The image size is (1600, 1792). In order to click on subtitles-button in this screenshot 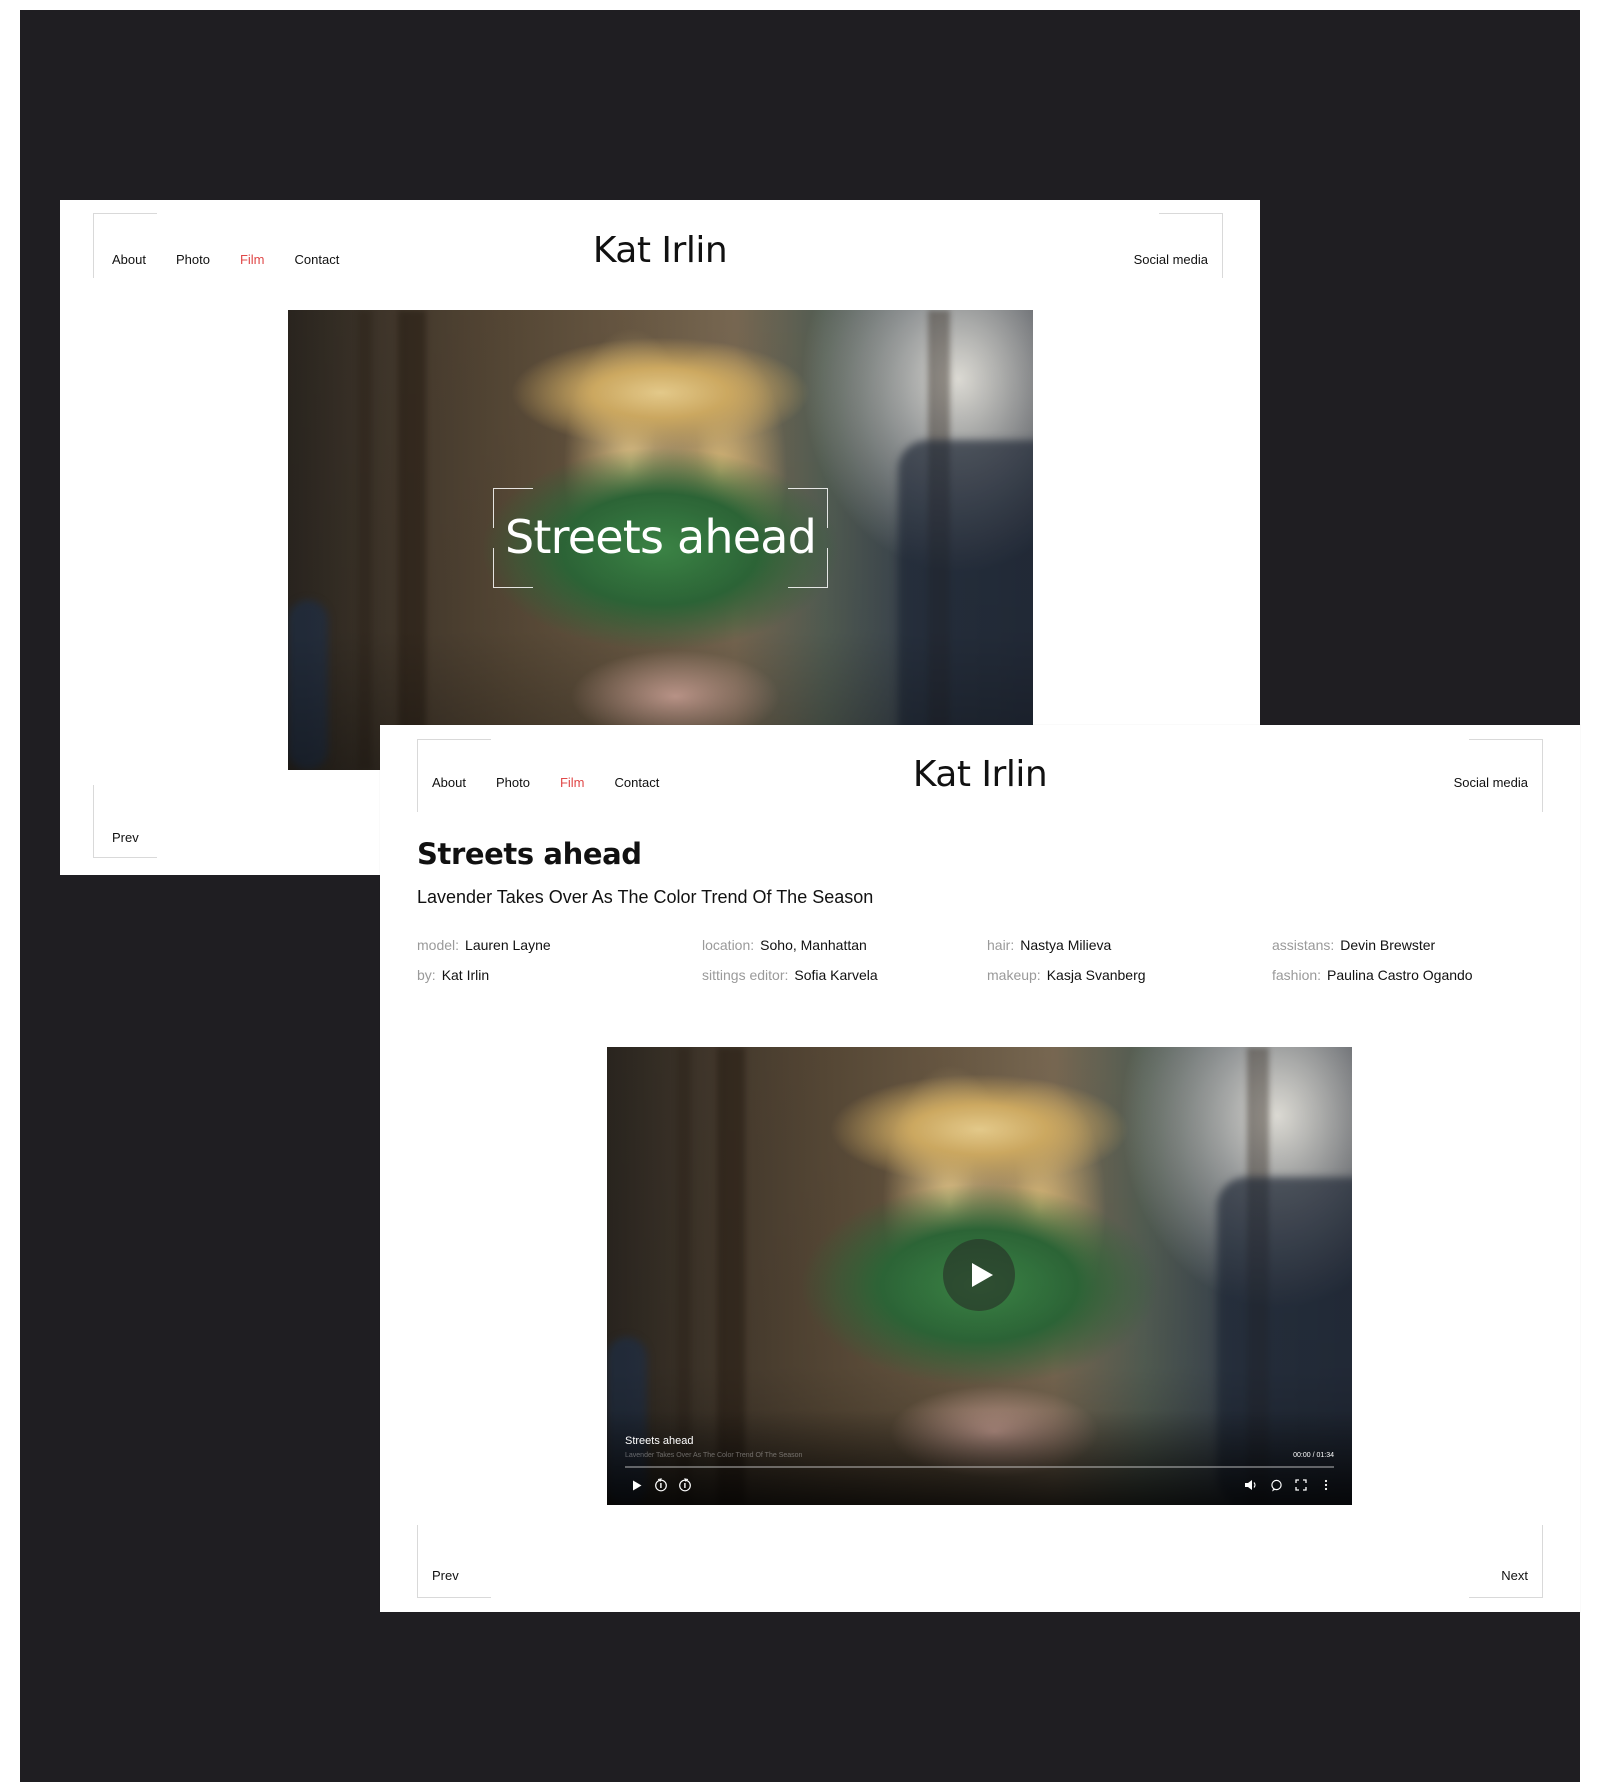, I will do `click(1276, 1485)`.